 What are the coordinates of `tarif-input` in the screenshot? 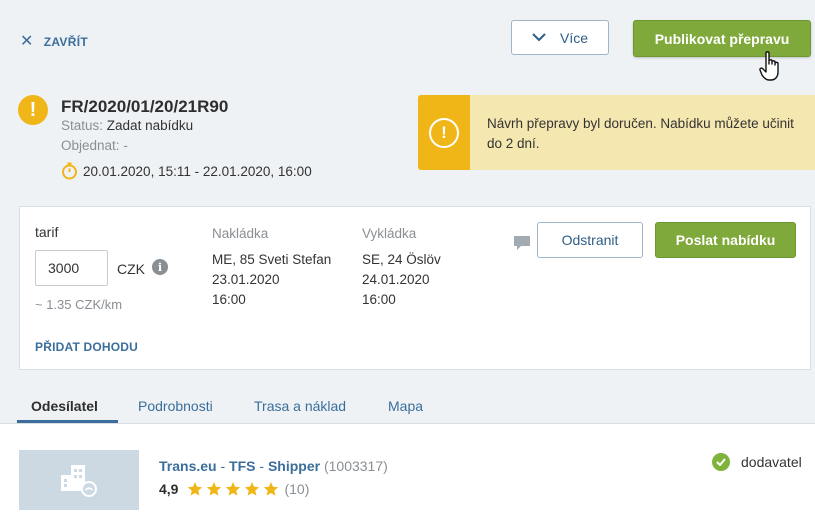 It's located at (71, 268).